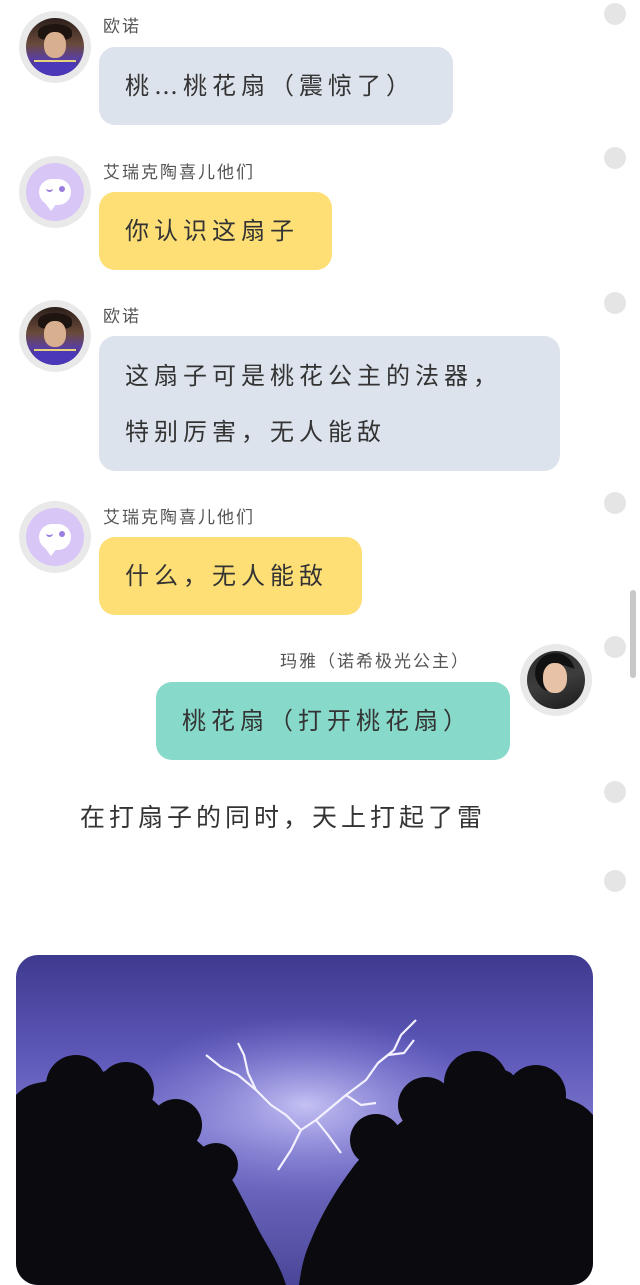  What do you see at coordinates (329, 403) in the screenshot?
I see `message-bubble: 这扇子可是桃花公主的法器， 特别厉害，无人能敌` at bounding box center [329, 403].